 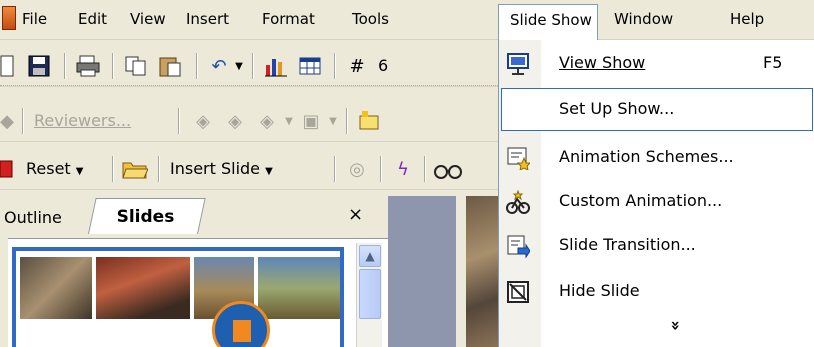 I want to click on scroll-up-icon: ▲, so click(x=370, y=256).